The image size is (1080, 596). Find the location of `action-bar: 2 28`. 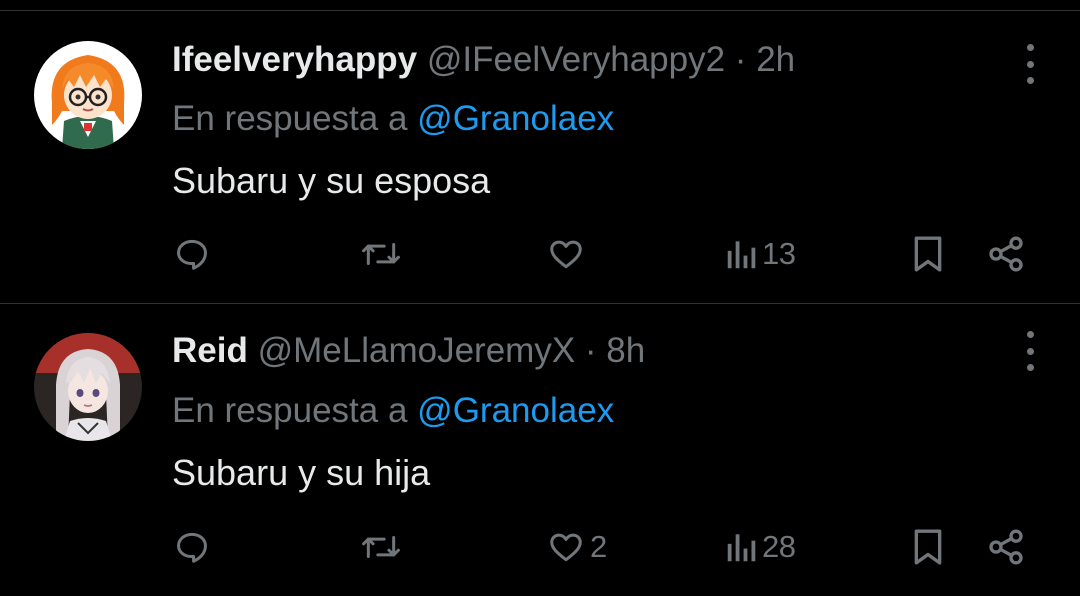

action-bar: 2 28 is located at coordinates (540, 547).